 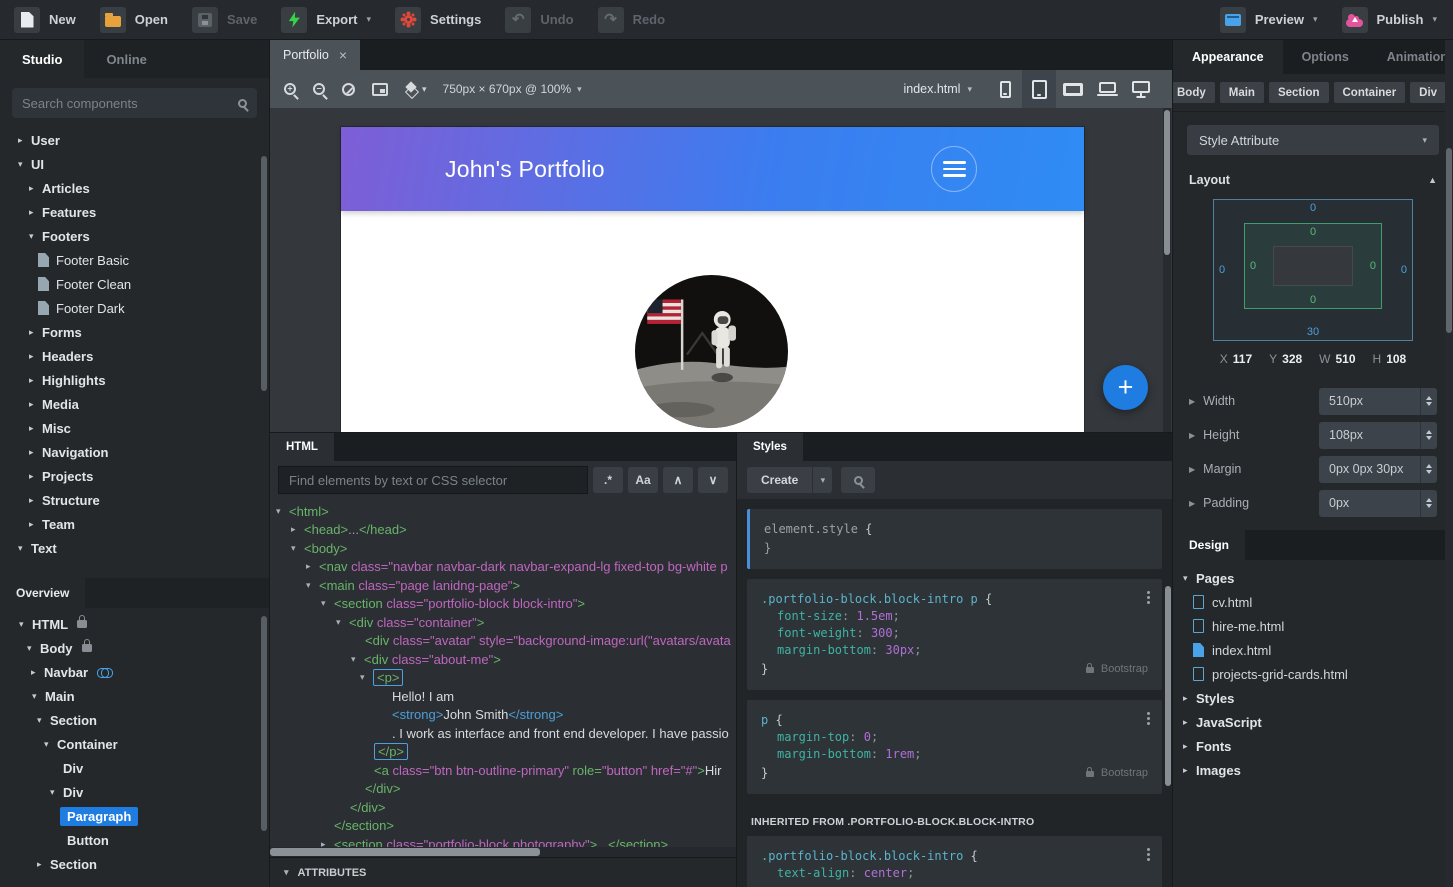 I want to click on find-option-button: .*, so click(x=608, y=480).